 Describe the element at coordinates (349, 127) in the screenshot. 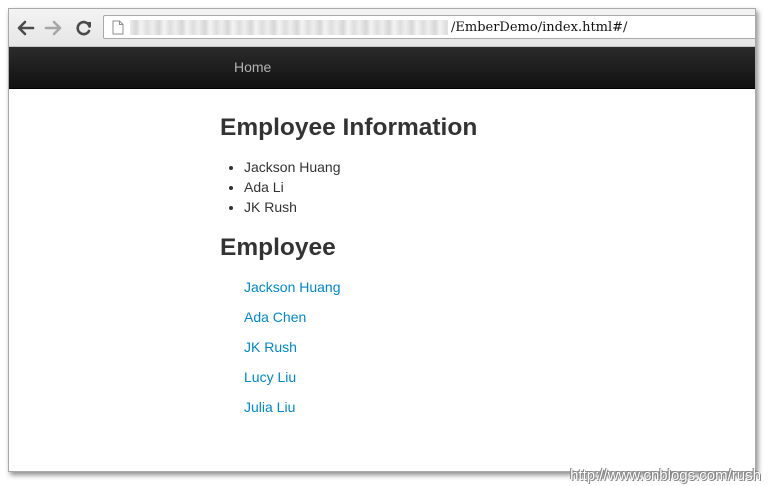

I see `employee-information-heading: Employee Information` at that location.